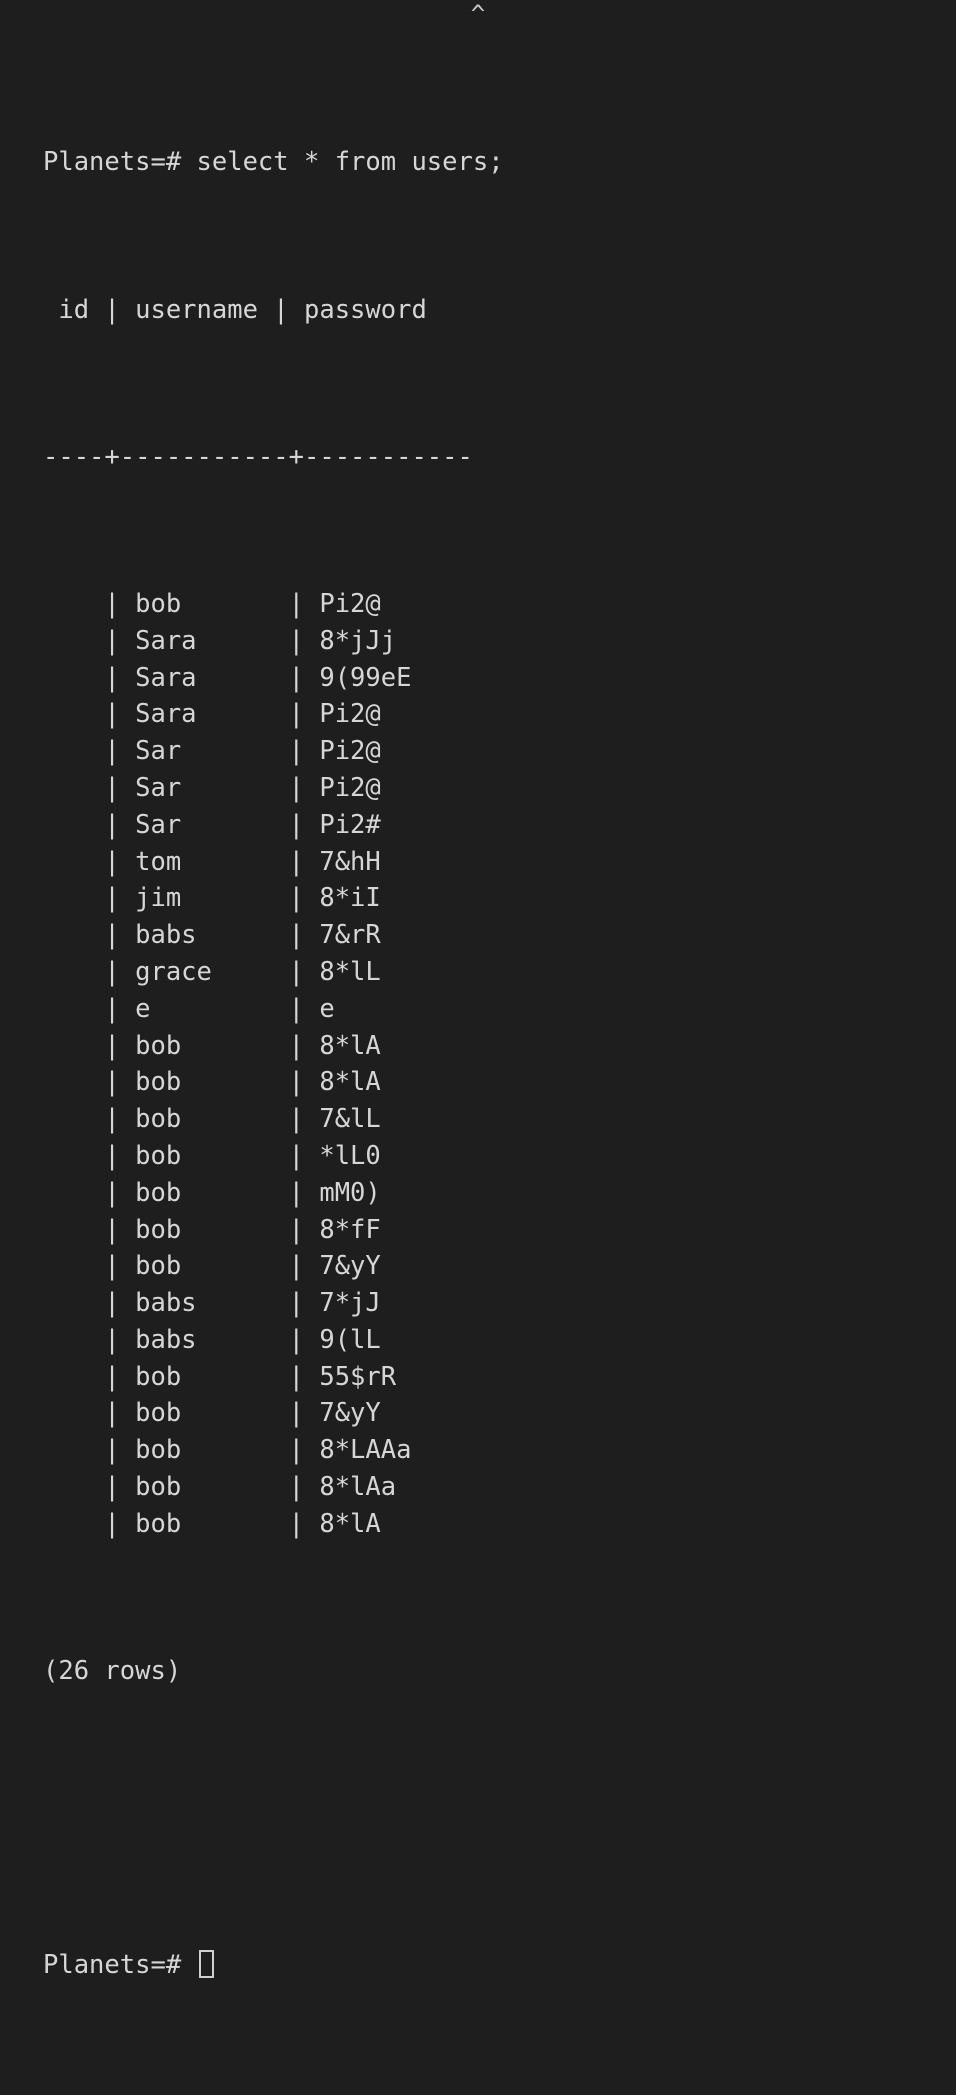 Image resolution: width=956 pixels, height=2095 pixels. Describe the element at coordinates (220, 640) in the screenshot. I see `table-row: | Sara | 8*jJj` at that location.